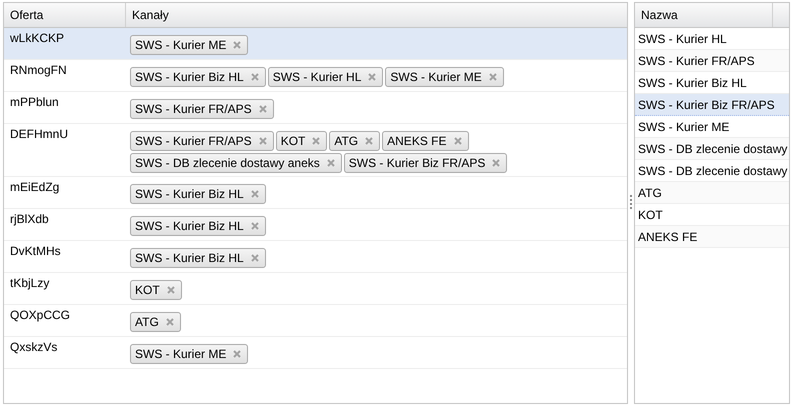 Image resolution: width=795 pixels, height=410 pixels. What do you see at coordinates (34, 187) in the screenshot?
I see `table-cell-text: mEiEdZg` at bounding box center [34, 187].